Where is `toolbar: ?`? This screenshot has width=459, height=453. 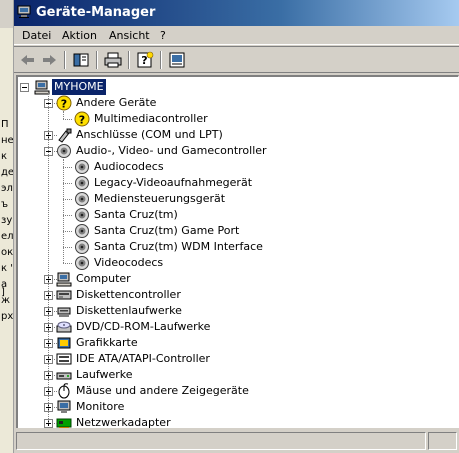
toolbar: ? is located at coordinates (236, 59).